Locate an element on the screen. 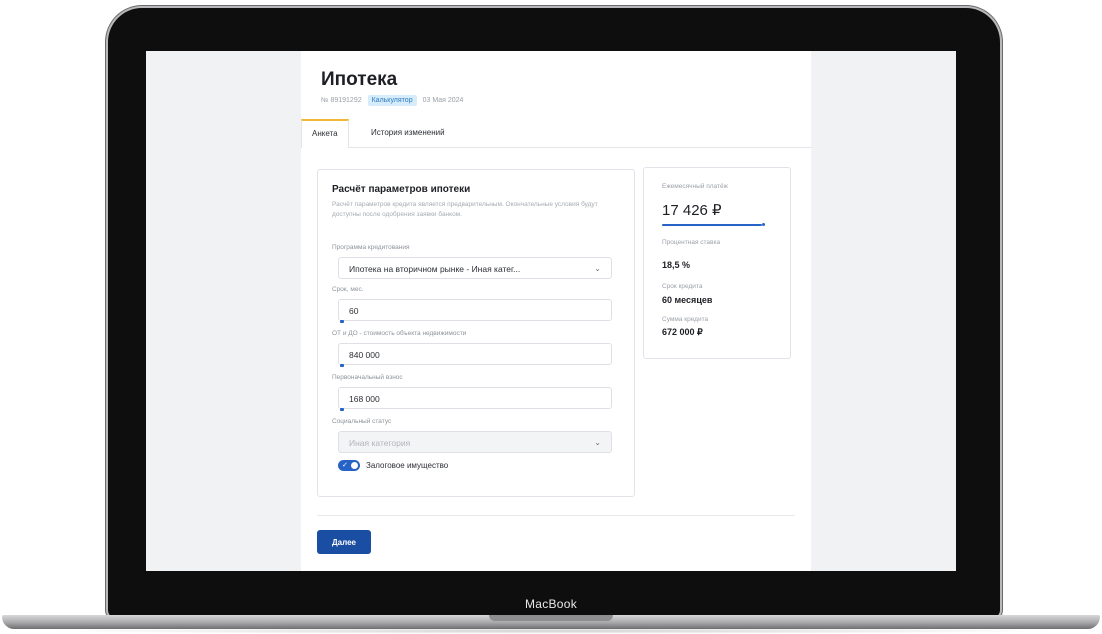  next-button: Далее is located at coordinates (344, 542).